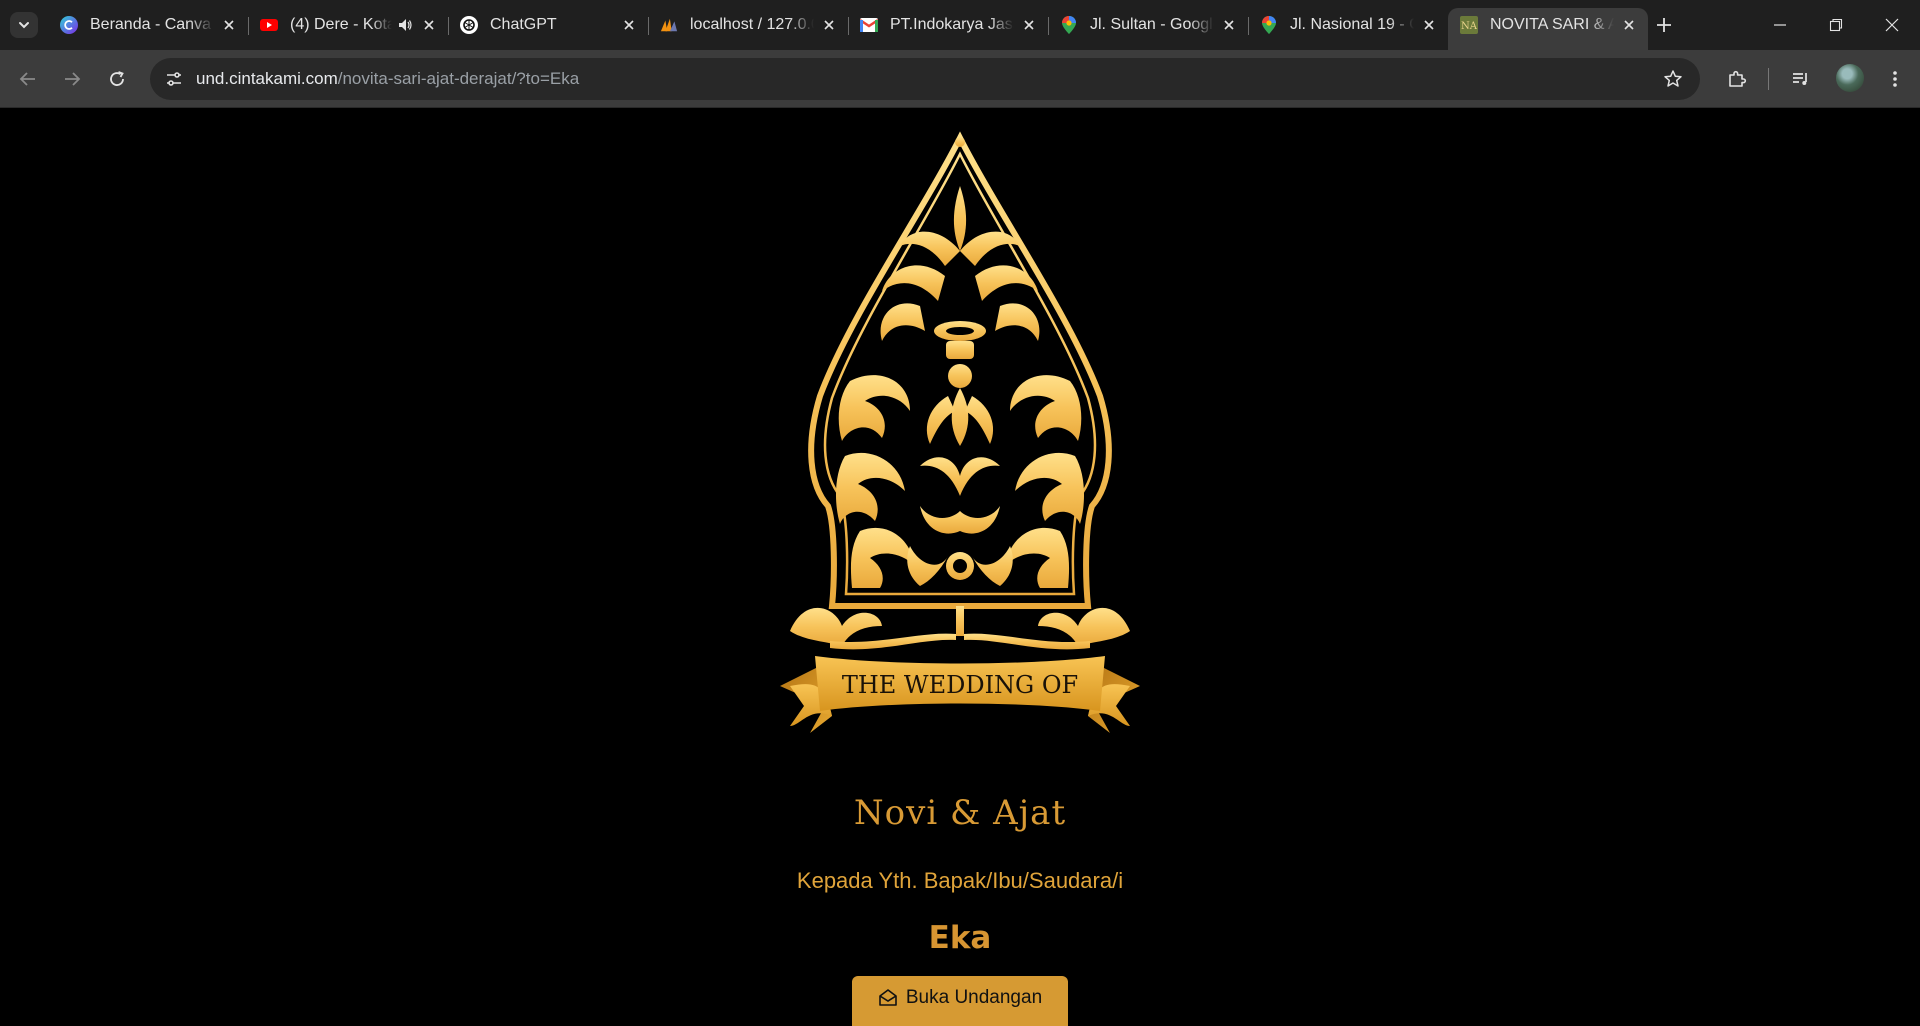 The height and width of the screenshot is (1026, 1920). Describe the element at coordinates (267, 78) in the screenshot. I see `url-host: und.cintakami.com` at that location.